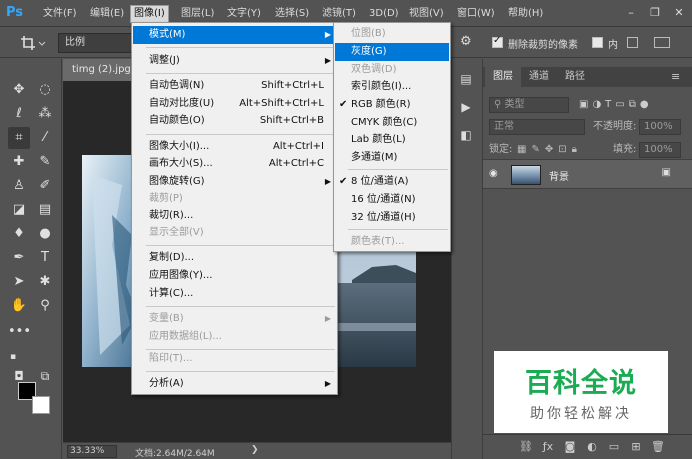 The image size is (692, 459). What do you see at coordinates (675, 77) in the screenshot?
I see `panel-menu-icon: ≡` at bounding box center [675, 77].